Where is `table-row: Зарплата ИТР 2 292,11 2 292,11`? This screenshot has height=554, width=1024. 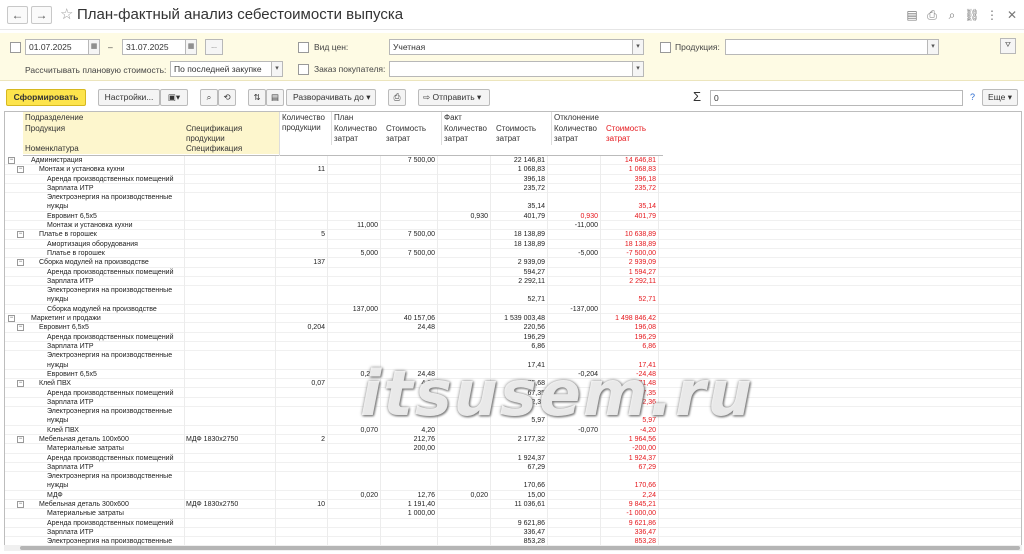 table-row: Зарплата ИТР 2 292,11 2 292,11 is located at coordinates (513, 282).